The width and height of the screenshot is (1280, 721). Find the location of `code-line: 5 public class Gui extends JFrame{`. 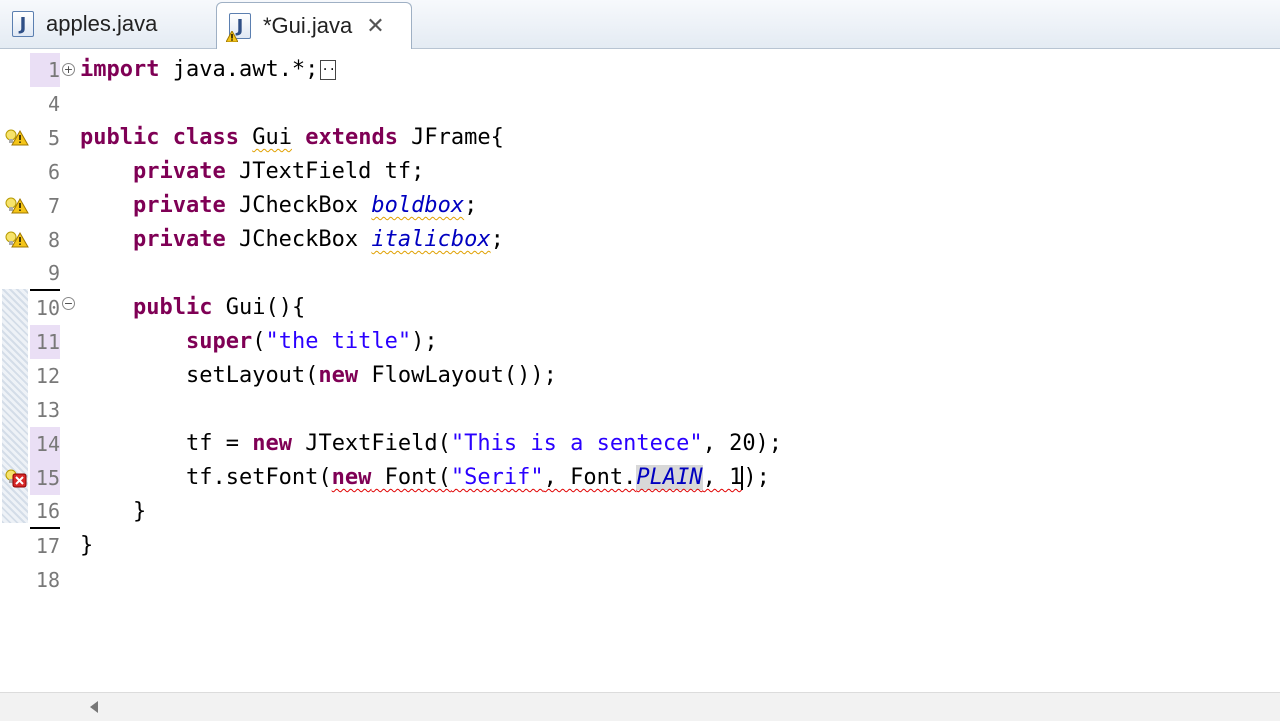

code-line: 5 public class Gui extends JFrame{ is located at coordinates (640, 138).